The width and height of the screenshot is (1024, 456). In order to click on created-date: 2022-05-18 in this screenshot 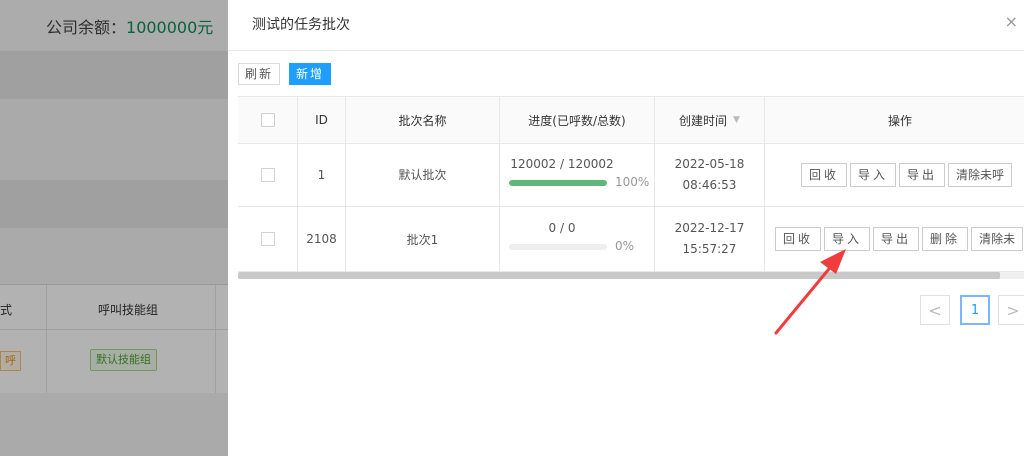, I will do `click(709, 163)`.